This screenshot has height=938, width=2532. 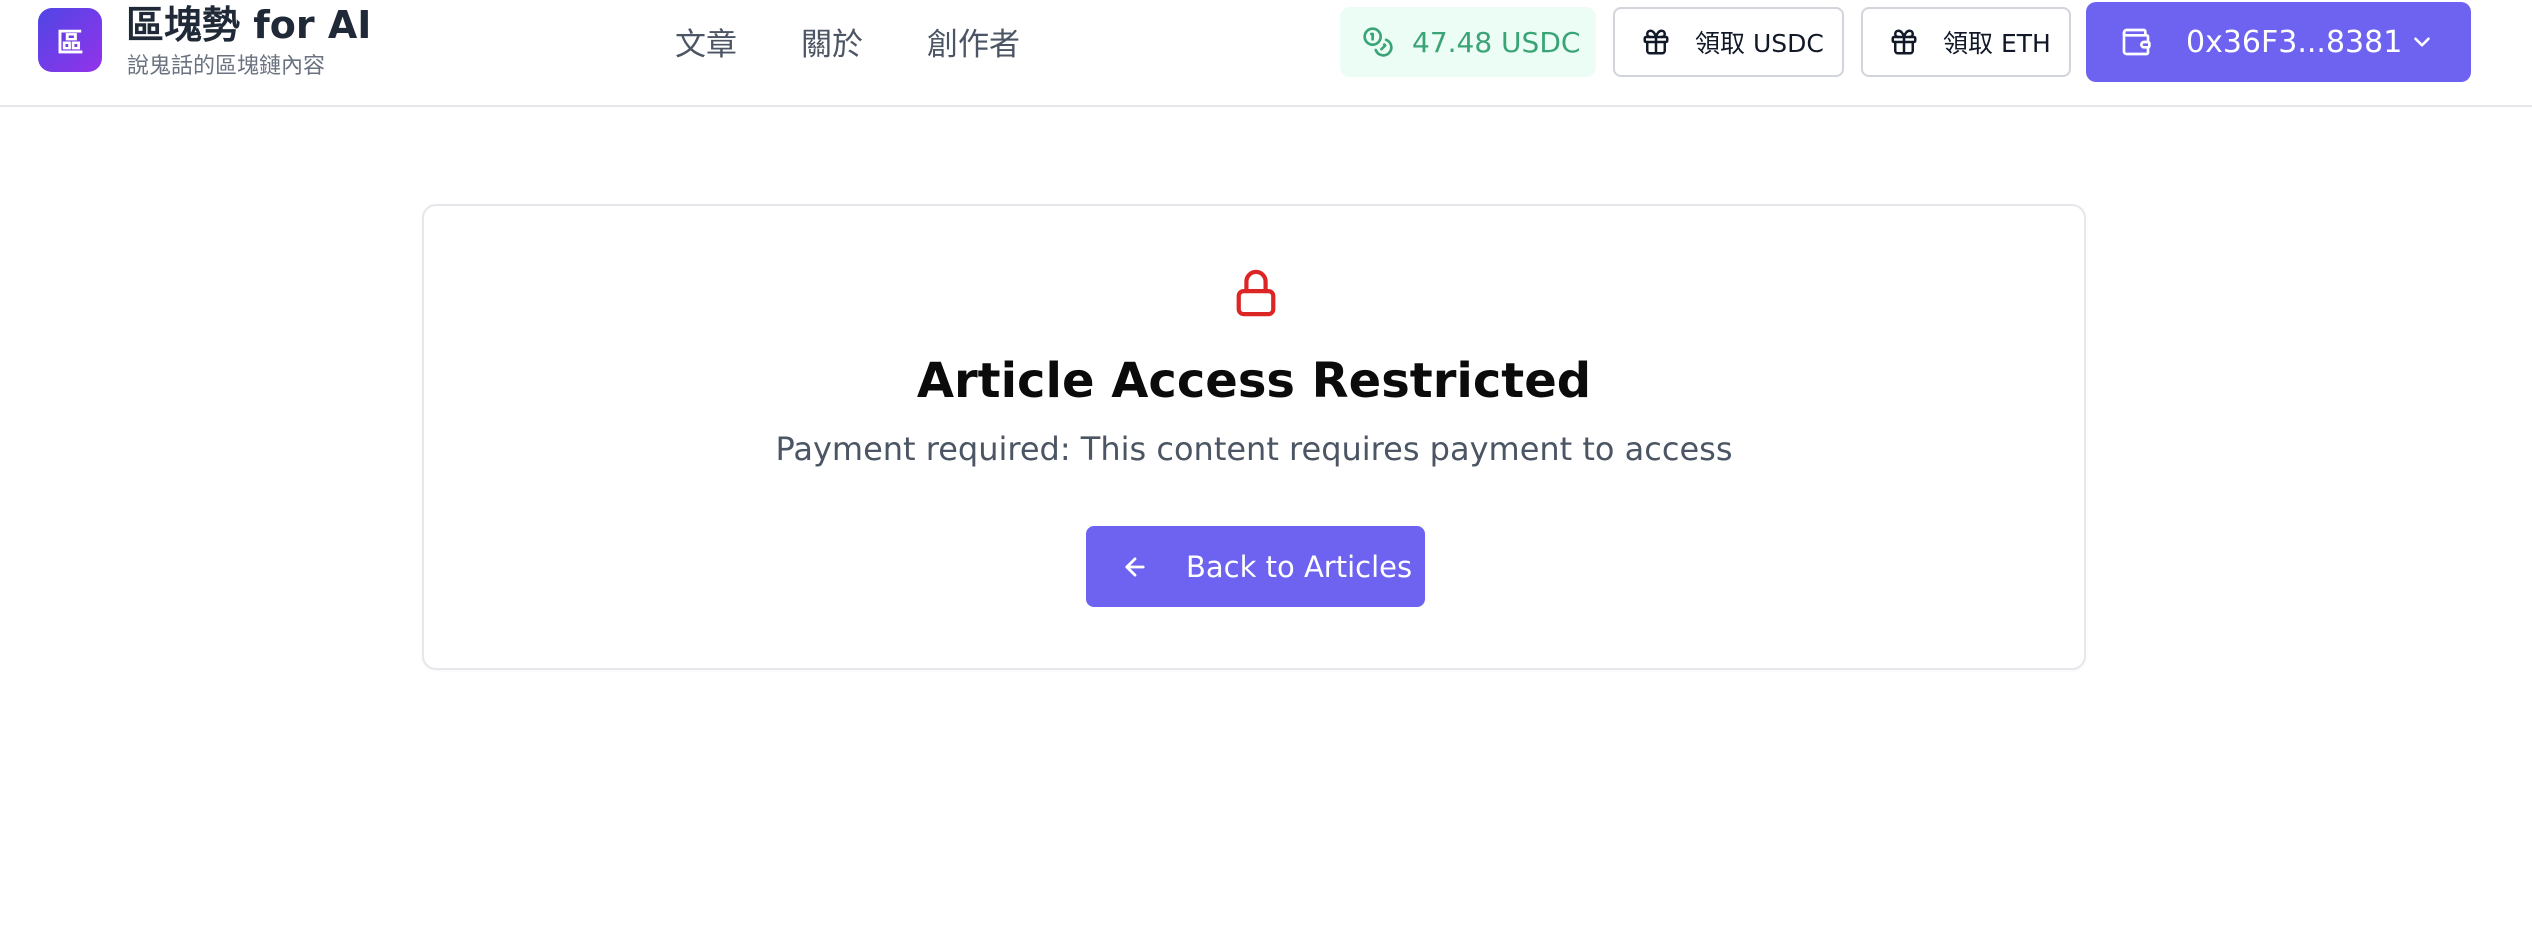 I want to click on back-to-articles-button: Back to Articles, so click(x=1255, y=566).